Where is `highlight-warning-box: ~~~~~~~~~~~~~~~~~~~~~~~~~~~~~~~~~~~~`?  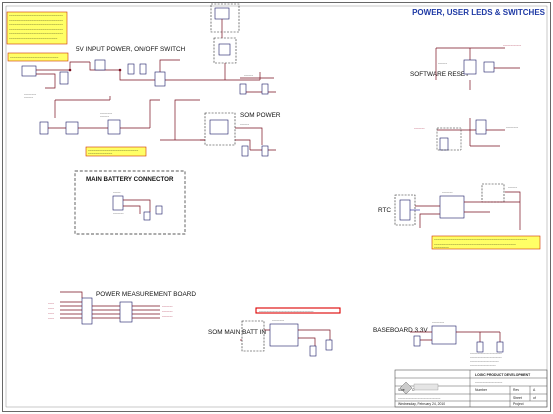 highlight-warning-box: ~~~~~~~~~~~~~~~~~~~~~~~~~~~~~~~~~~~~ is located at coordinates (298, 310).